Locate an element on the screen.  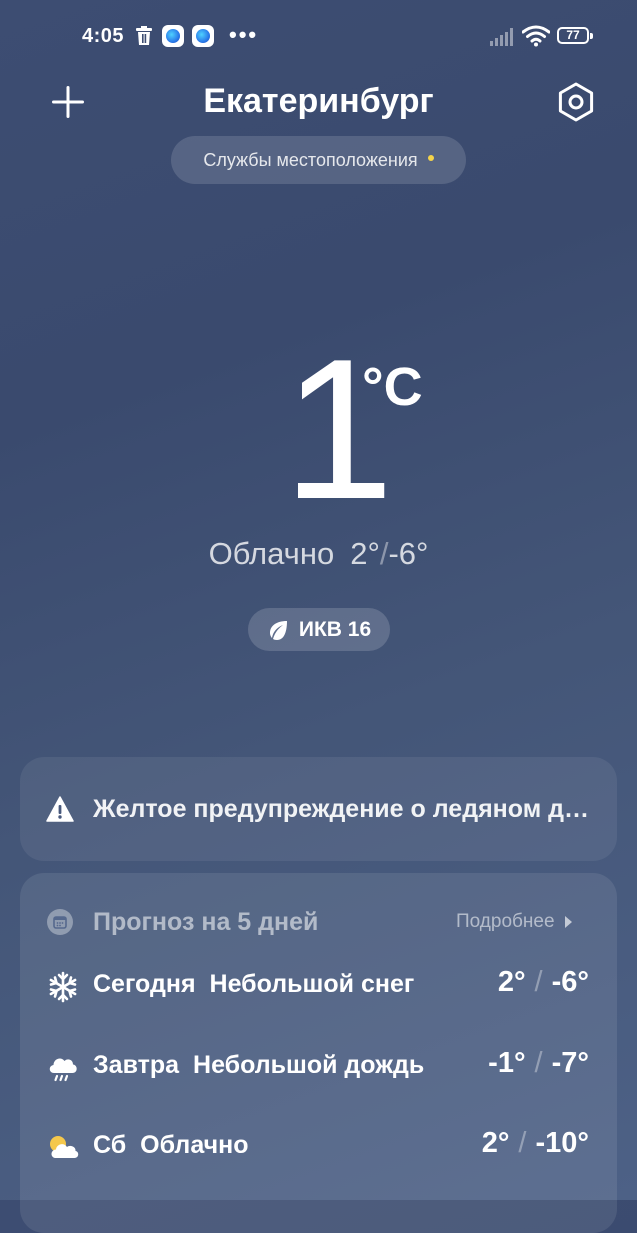
weather-alert-card: Желтое предупреждение о ледяном дожде is located at coordinates (318, 809).